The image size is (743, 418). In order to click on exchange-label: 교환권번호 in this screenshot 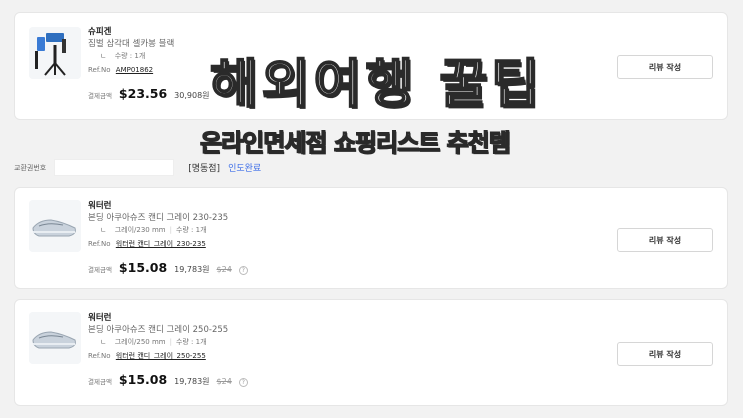, I will do `click(30, 167)`.